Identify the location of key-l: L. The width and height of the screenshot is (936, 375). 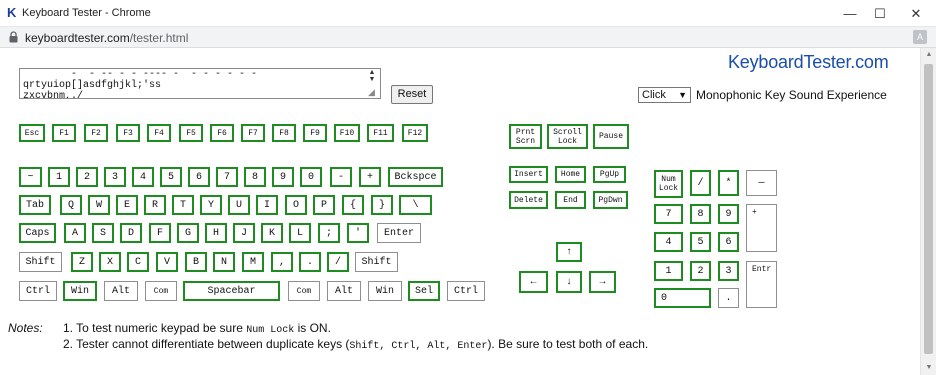
(300, 233).